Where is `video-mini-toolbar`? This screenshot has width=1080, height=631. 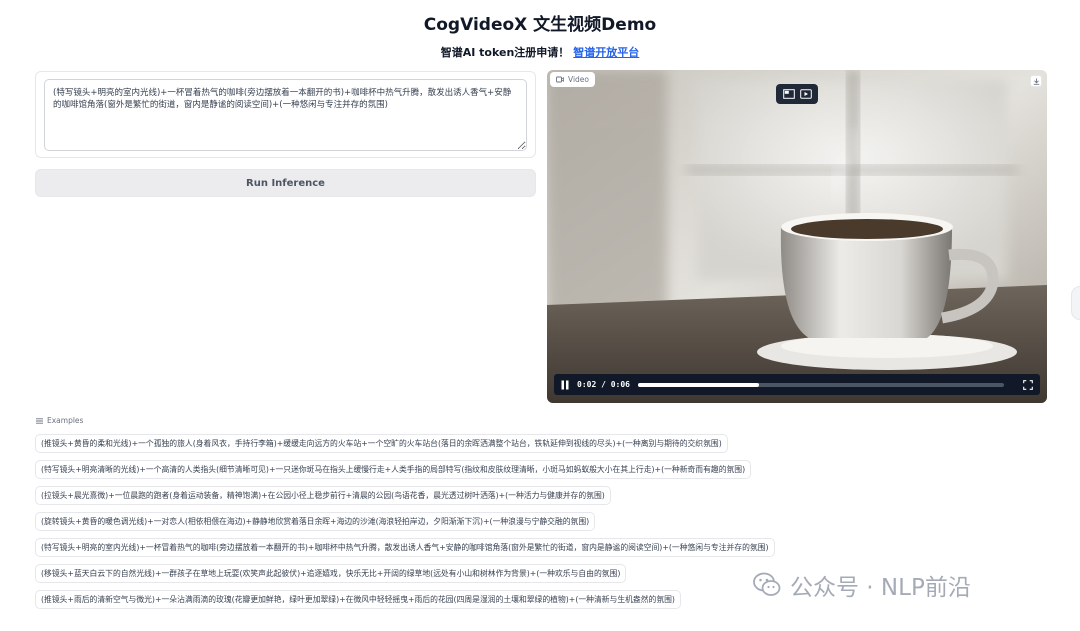 video-mini-toolbar is located at coordinates (797, 94).